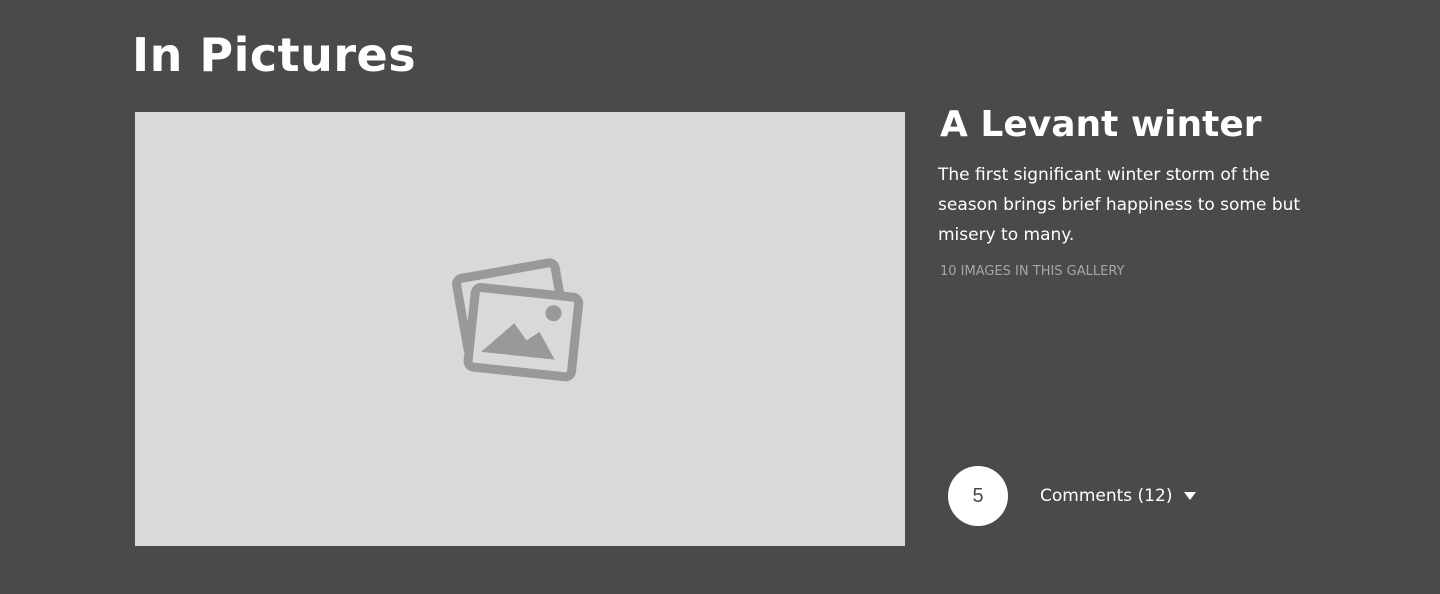  I want to click on rating-badge: 5, so click(978, 496).